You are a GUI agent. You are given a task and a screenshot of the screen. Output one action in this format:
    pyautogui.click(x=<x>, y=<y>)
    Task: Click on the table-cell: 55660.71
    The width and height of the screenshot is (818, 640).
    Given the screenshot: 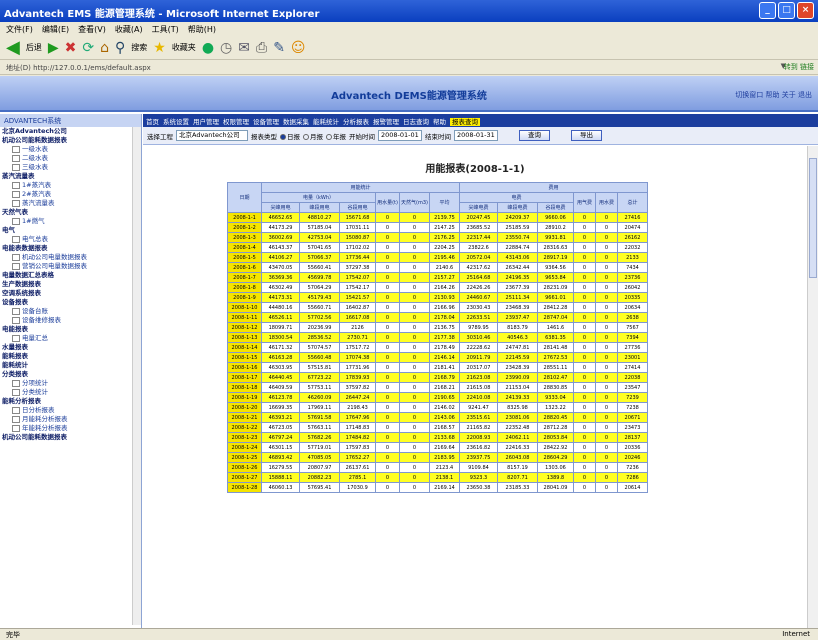 What is the action you would take?
    pyautogui.click(x=319, y=307)
    